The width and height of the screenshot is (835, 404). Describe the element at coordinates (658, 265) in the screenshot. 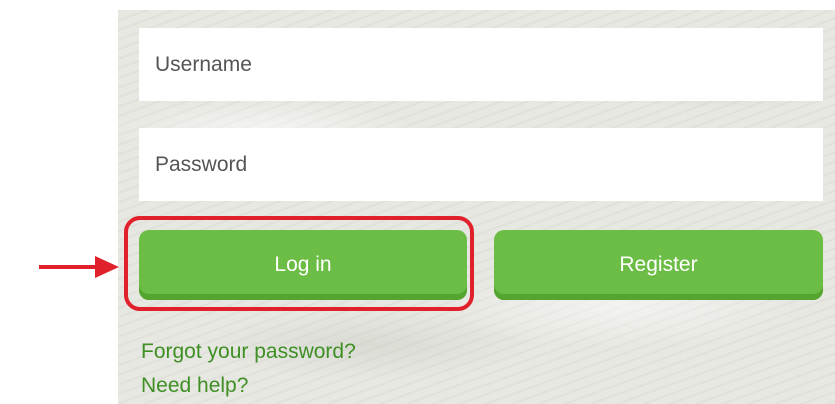

I see `register-button: Register` at that location.